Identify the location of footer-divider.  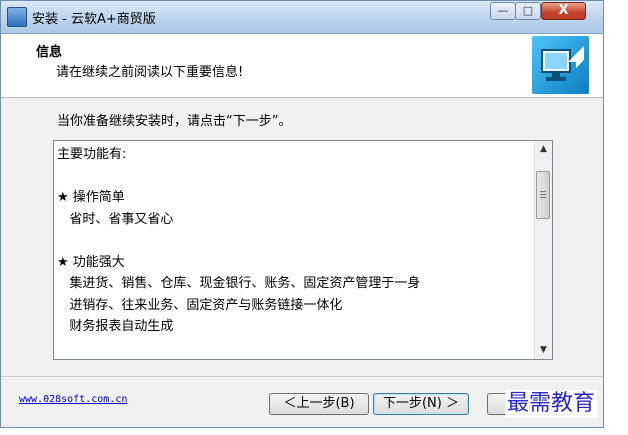
(302, 376).